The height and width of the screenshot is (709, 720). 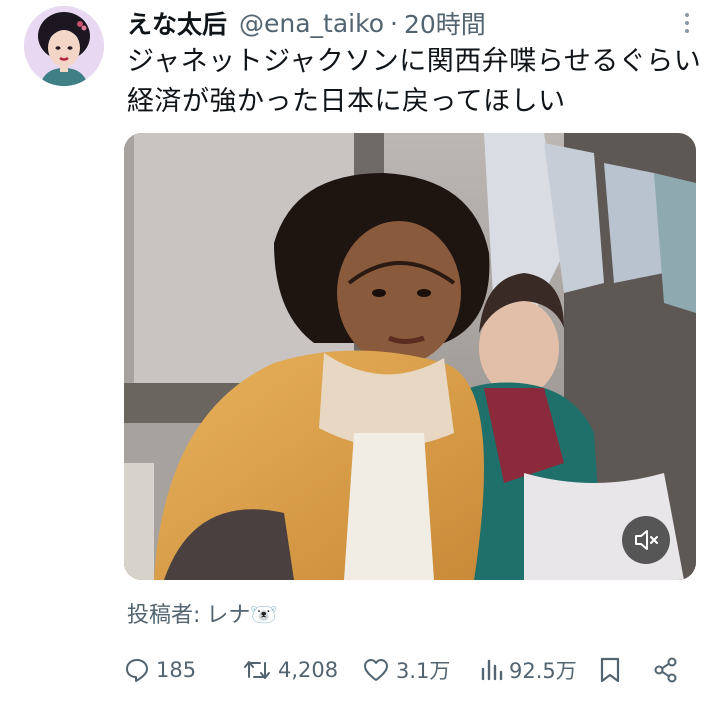 What do you see at coordinates (687, 23) in the screenshot?
I see `more-vertical-icon` at bounding box center [687, 23].